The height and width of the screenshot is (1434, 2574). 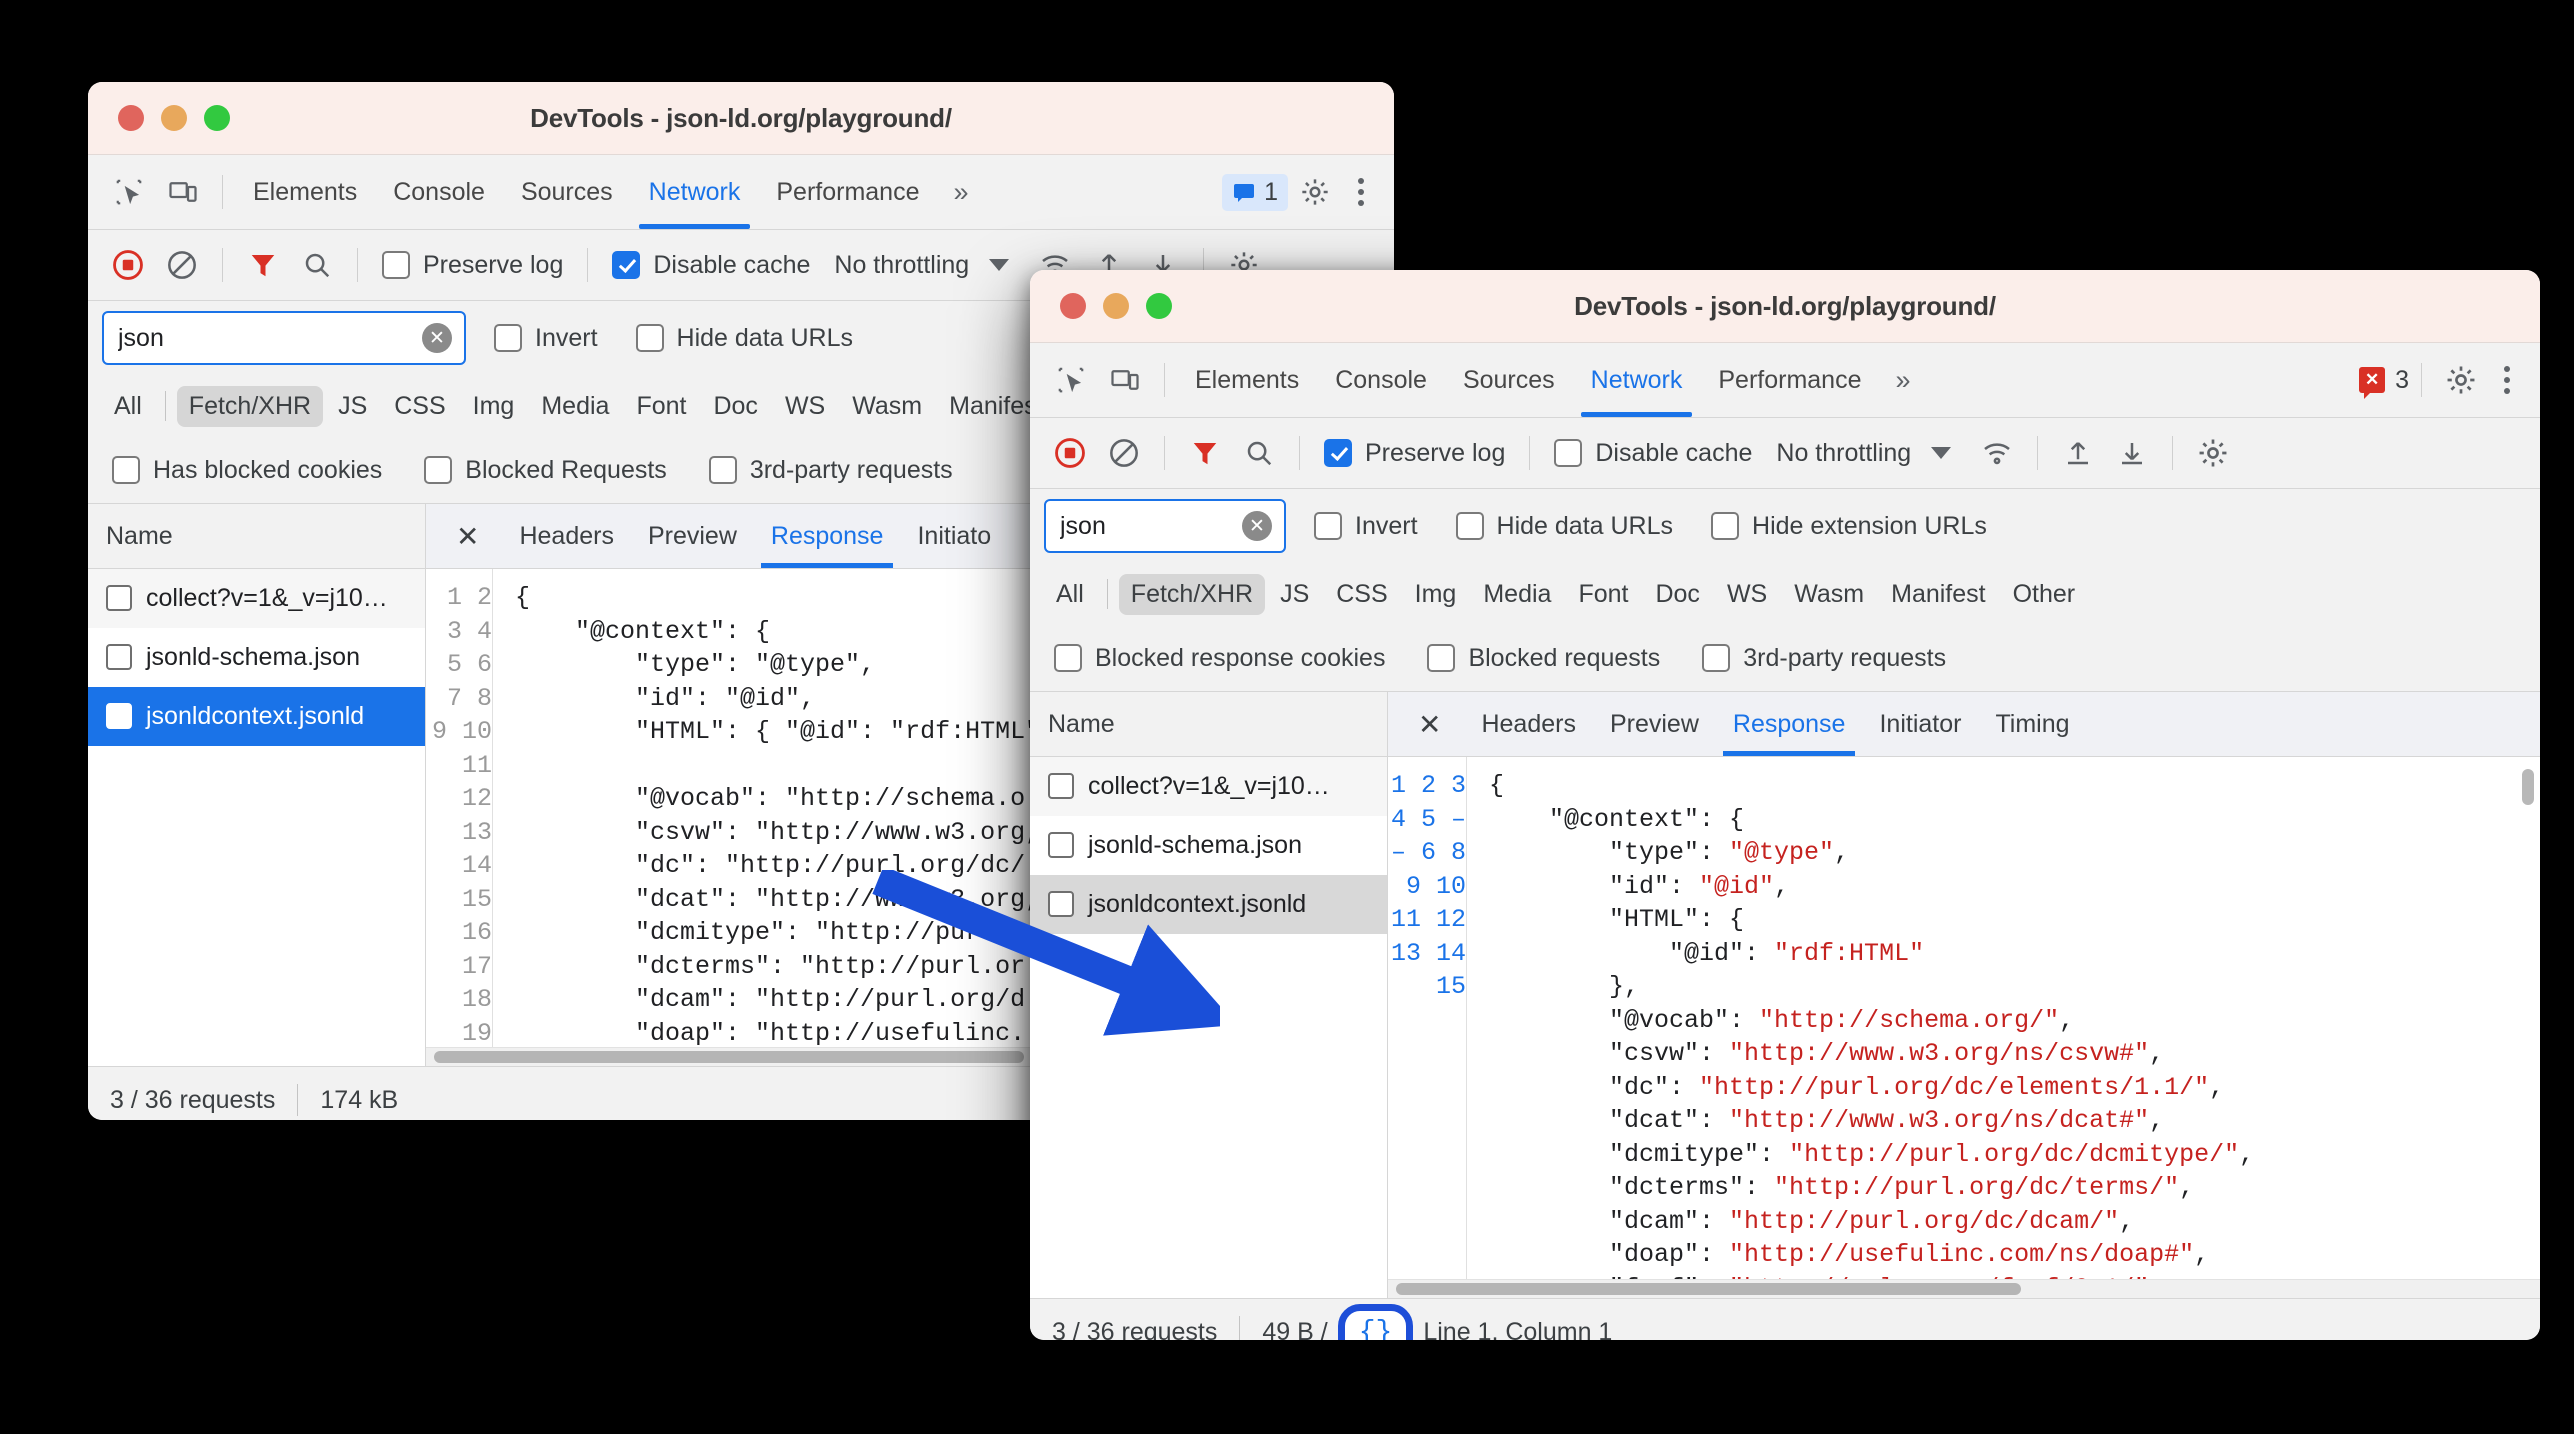 I want to click on detail-tab-headers: Headers, so click(x=1528, y=724).